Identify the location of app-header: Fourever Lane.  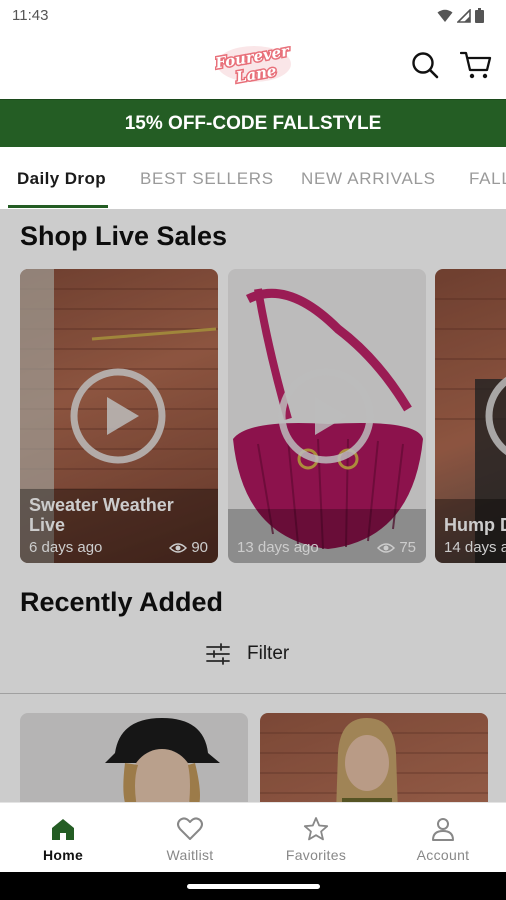
(253, 65).